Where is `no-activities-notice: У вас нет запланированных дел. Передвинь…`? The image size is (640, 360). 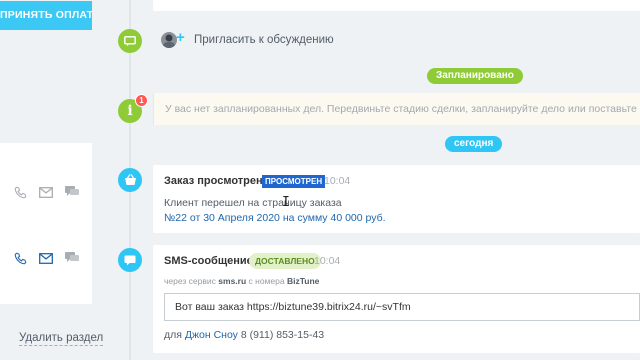 no-activities-notice: У вас нет запланированных дел. Передвинь… is located at coordinates (396, 109).